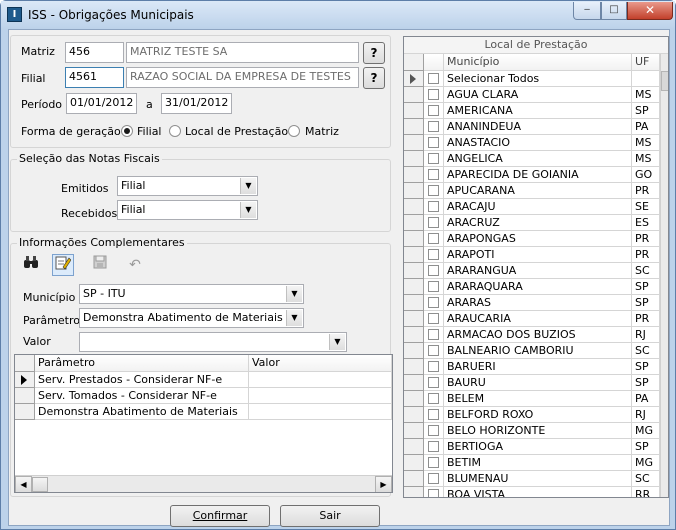 Image resolution: width=676 pixels, height=530 pixels. I want to click on forma-matriz-label: Matriz, so click(322, 131).